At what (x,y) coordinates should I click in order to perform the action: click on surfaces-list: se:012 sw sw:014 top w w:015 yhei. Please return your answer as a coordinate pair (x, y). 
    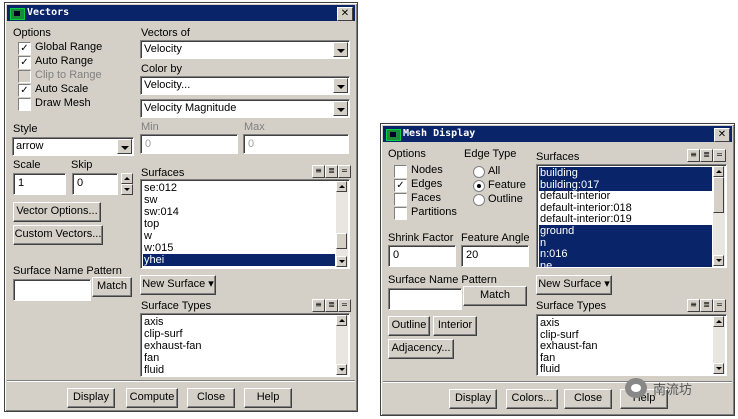
    Looking at the image, I should click on (245, 224).